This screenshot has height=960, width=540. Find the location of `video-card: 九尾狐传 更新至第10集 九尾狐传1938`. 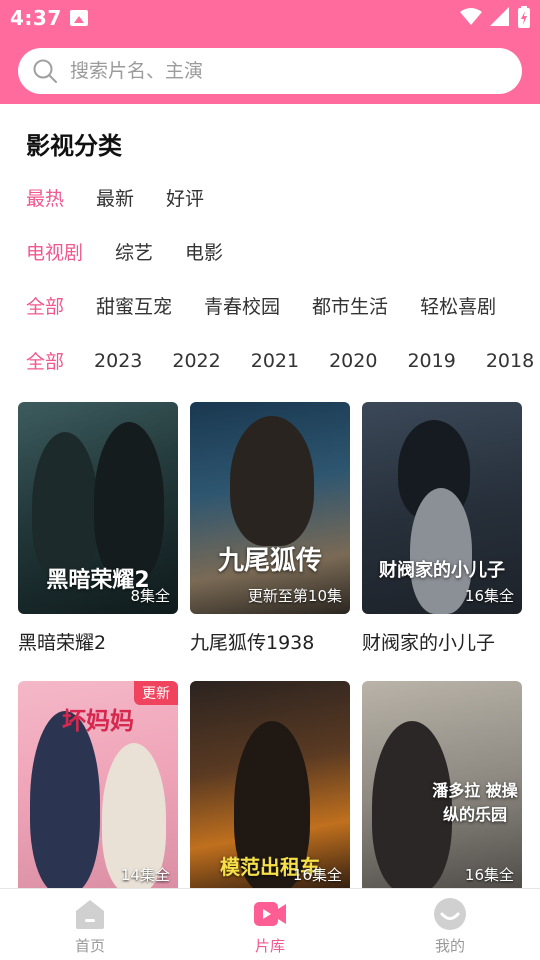

video-card: 九尾狐传 更新至第10集 九尾狐传1938 is located at coordinates (270, 528).